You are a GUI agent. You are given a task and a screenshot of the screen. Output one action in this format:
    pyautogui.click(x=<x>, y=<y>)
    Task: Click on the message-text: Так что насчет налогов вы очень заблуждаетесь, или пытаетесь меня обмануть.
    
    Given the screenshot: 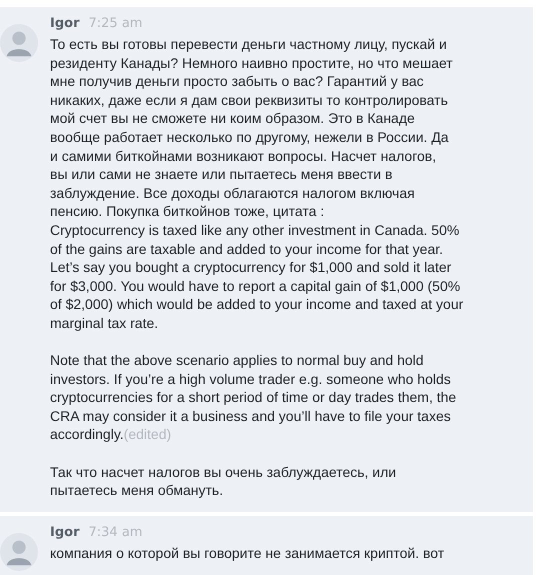 What is the action you would take?
    pyautogui.click(x=224, y=481)
    